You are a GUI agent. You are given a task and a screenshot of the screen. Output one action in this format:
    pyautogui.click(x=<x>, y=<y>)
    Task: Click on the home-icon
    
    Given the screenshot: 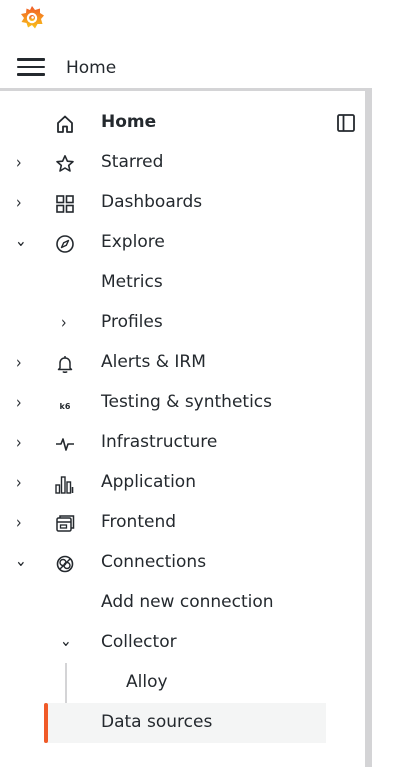 What is the action you would take?
    pyautogui.click(x=65, y=124)
    